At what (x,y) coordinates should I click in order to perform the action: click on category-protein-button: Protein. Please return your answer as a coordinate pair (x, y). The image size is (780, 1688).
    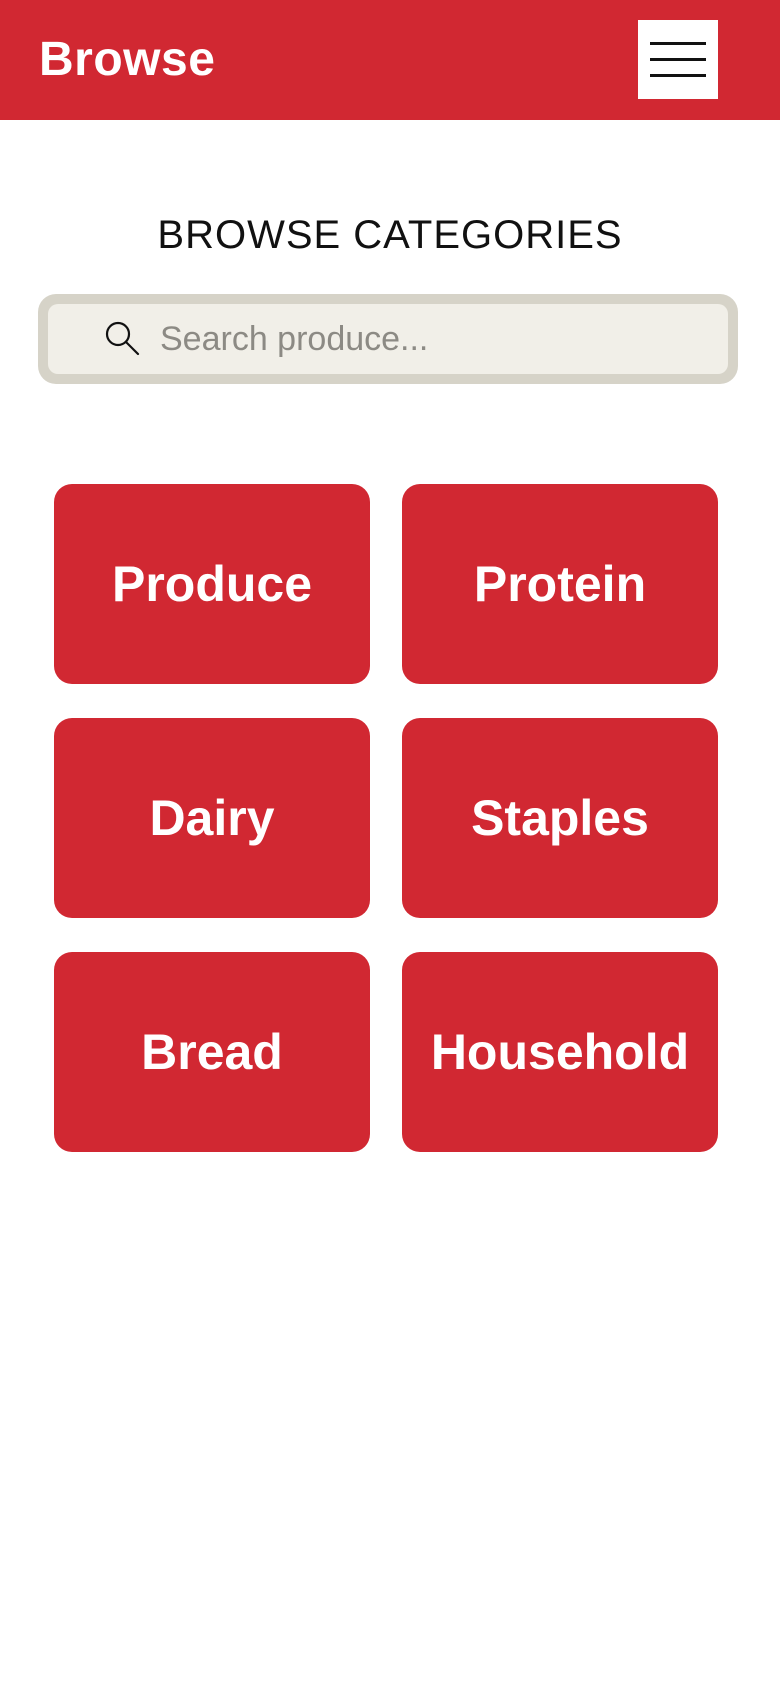
    Looking at the image, I should click on (560, 584).